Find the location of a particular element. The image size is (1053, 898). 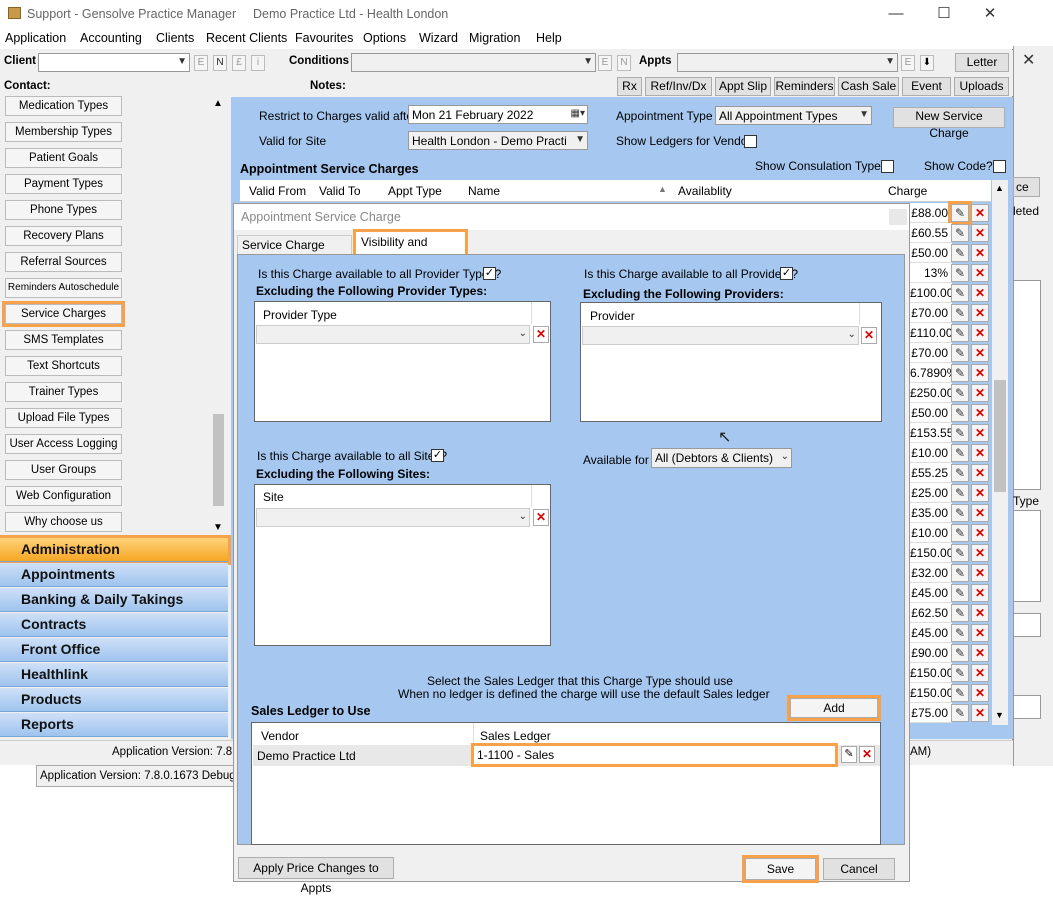

nav-products: Products is located at coordinates (114, 700).